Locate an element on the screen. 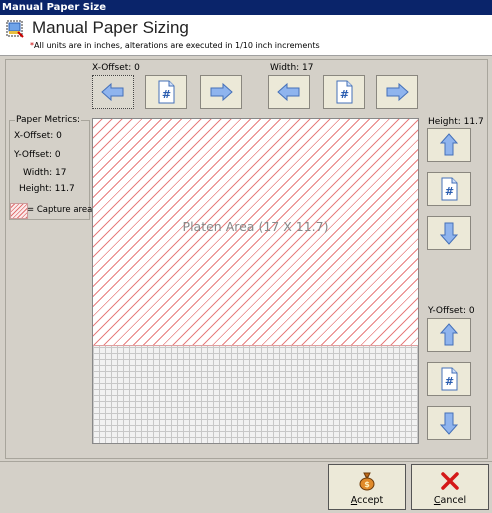 The image size is (492, 513). metrics-width: Width: 17 is located at coordinates (45, 173).